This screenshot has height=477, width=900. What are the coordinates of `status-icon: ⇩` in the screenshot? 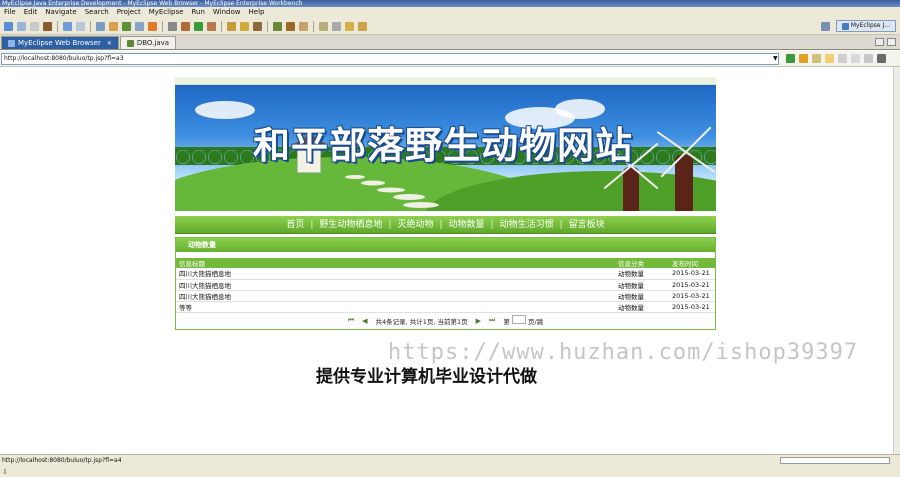 It's located at (5, 472).